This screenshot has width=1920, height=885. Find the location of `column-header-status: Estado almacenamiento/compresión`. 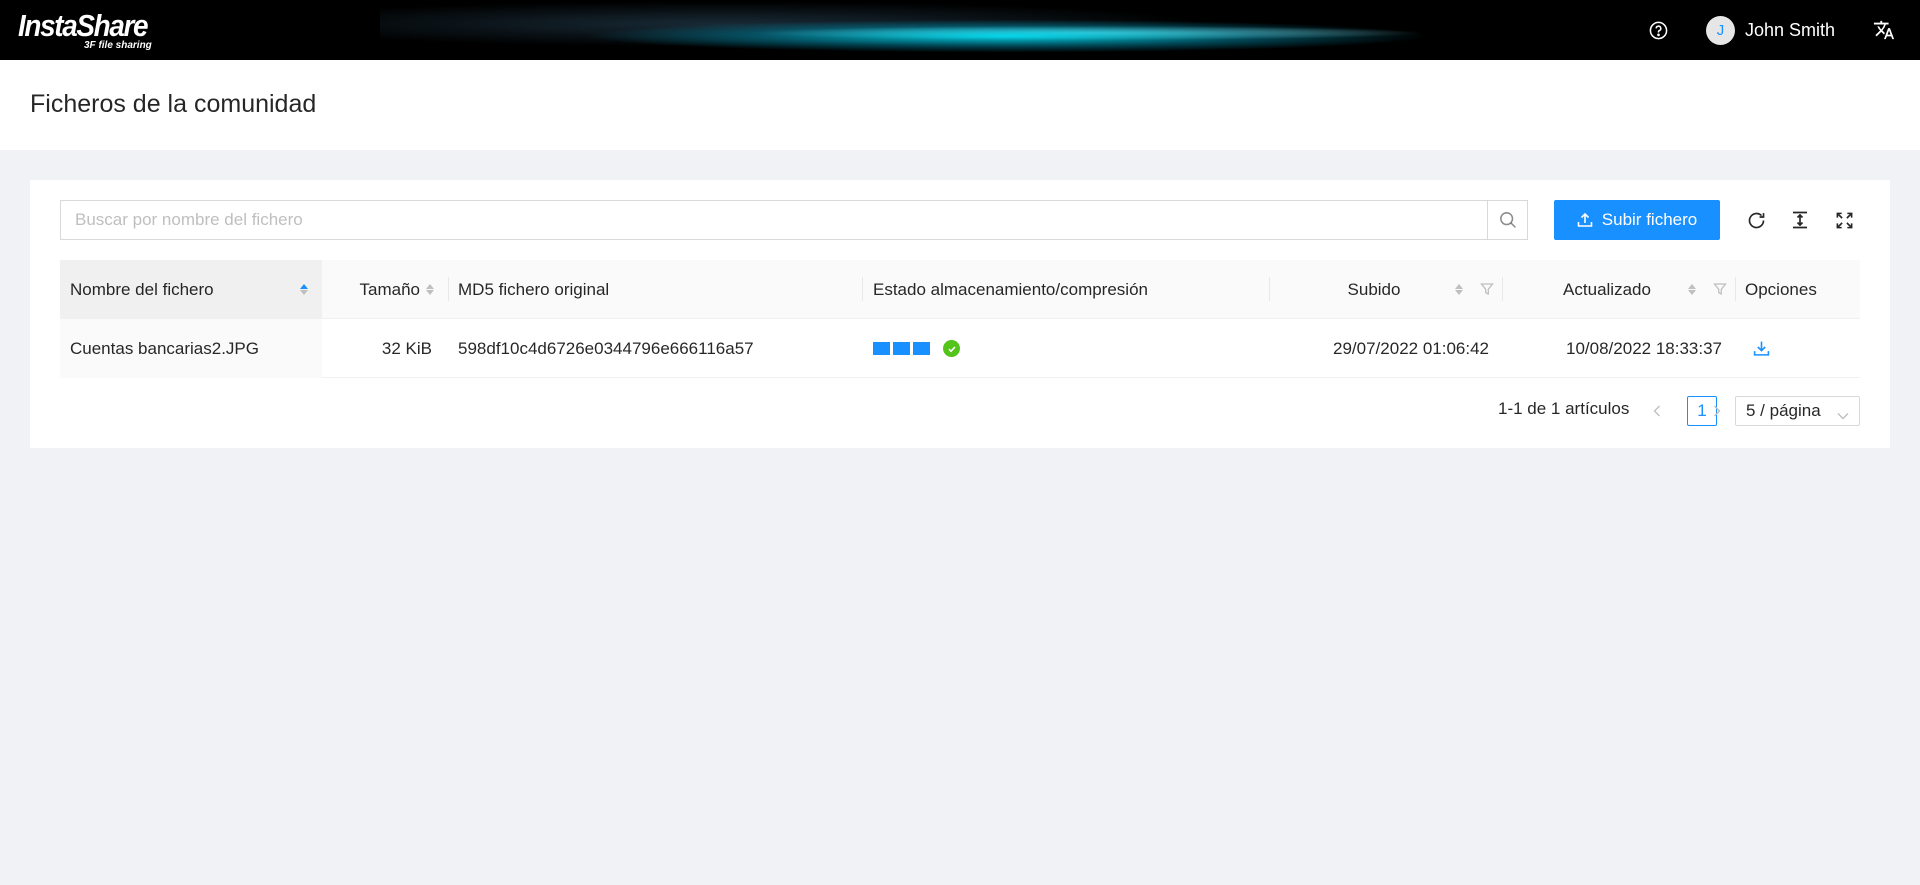

column-header-status: Estado almacenamiento/compresión is located at coordinates (1010, 289).